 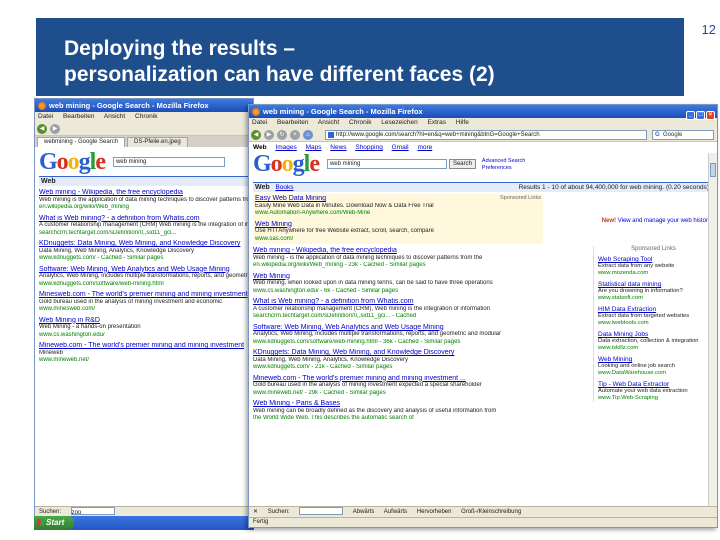 I want to click on ad-title: Data Mining Jobs, so click(x=653, y=334).